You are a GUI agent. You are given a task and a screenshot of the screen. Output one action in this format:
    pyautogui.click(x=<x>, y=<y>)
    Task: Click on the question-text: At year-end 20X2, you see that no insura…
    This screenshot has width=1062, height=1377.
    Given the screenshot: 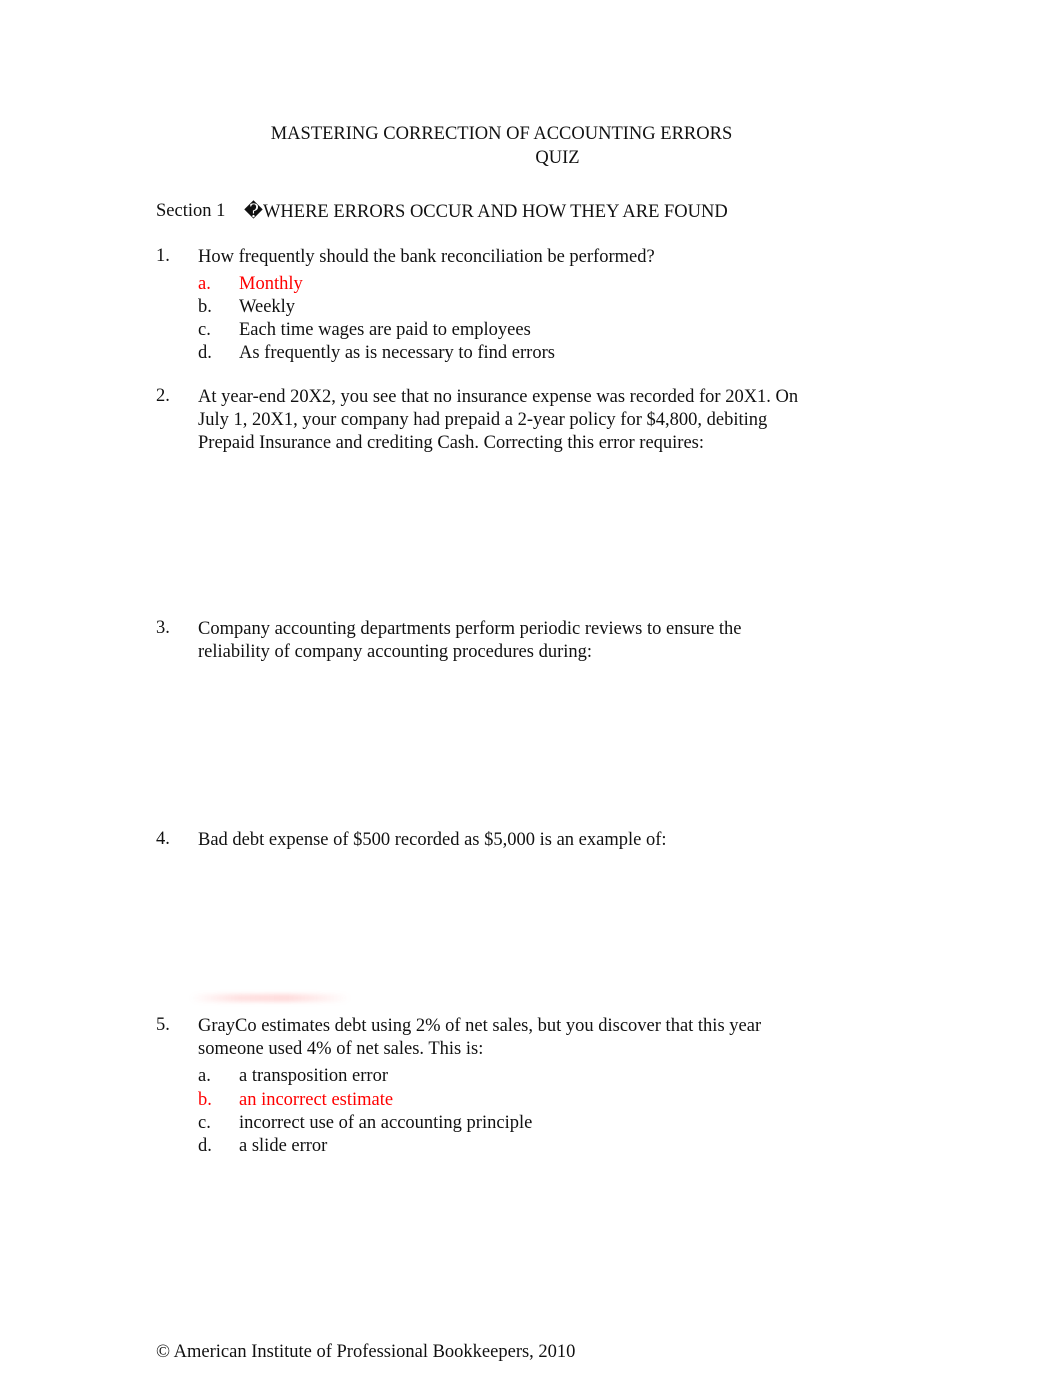 What is the action you would take?
    pyautogui.click(x=498, y=420)
    